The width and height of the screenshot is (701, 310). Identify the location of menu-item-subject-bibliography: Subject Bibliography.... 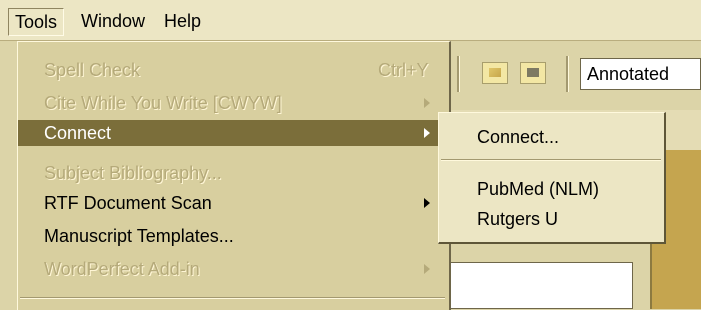
(232, 173).